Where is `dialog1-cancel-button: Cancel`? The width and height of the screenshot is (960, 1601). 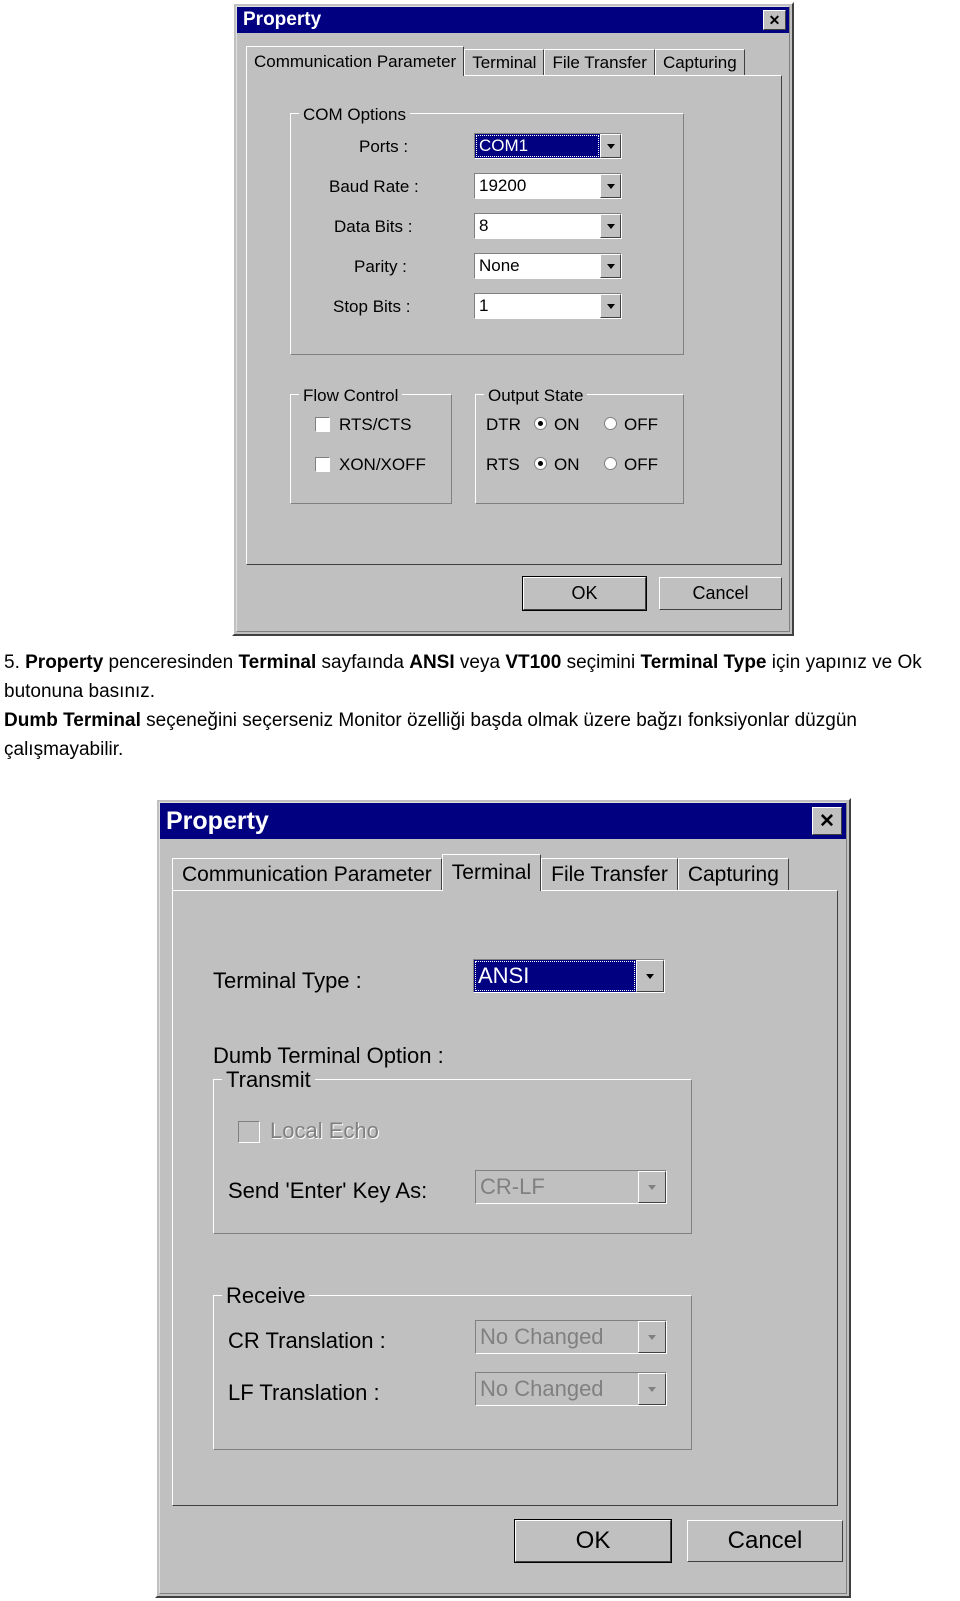 dialog1-cancel-button: Cancel is located at coordinates (720, 593).